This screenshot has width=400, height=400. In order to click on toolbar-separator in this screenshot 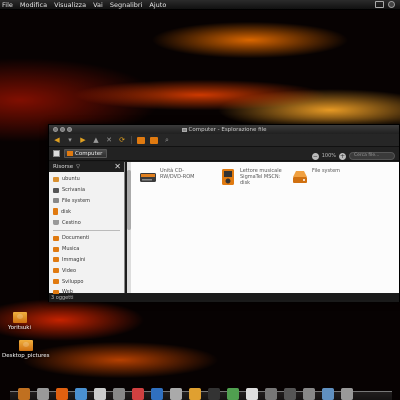, I will do `click(131, 140)`.